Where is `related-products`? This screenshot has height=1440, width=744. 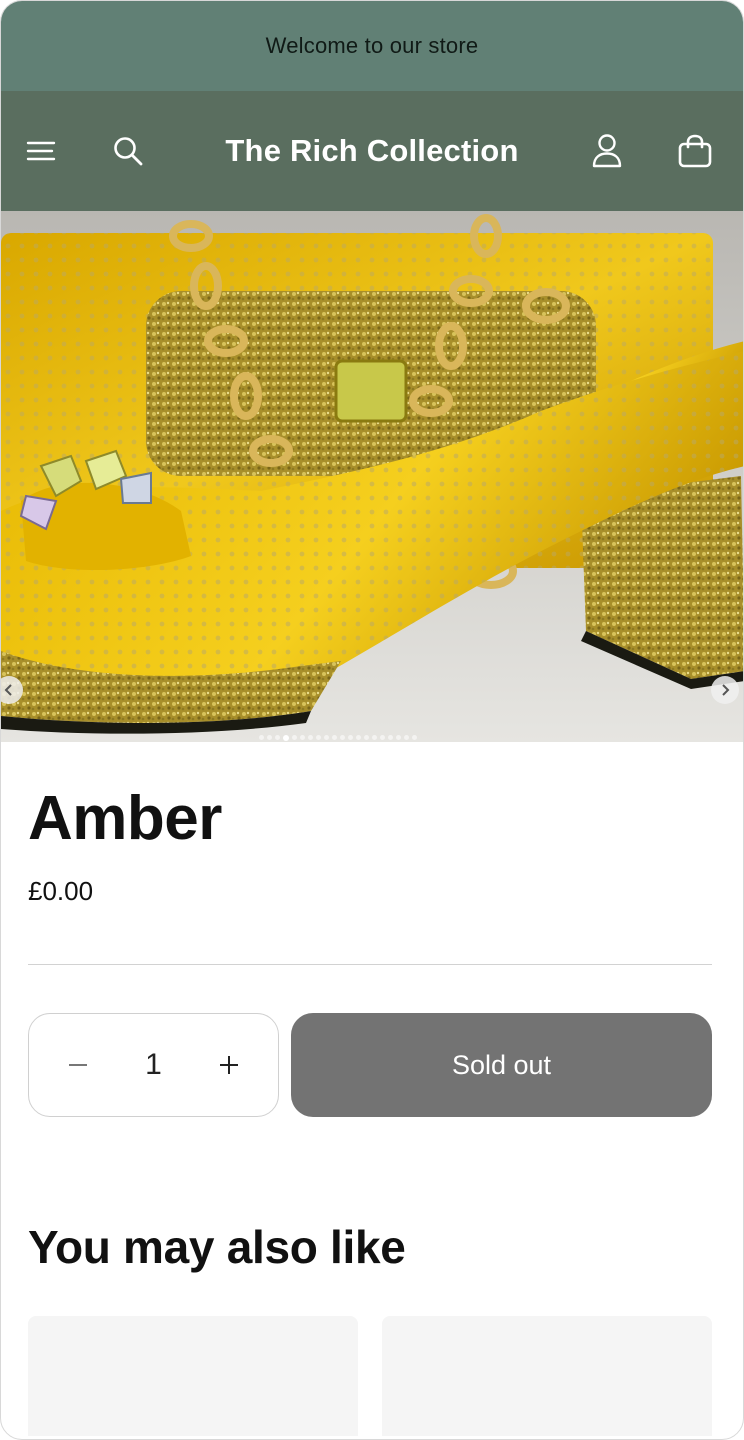
related-products is located at coordinates (370, 1376).